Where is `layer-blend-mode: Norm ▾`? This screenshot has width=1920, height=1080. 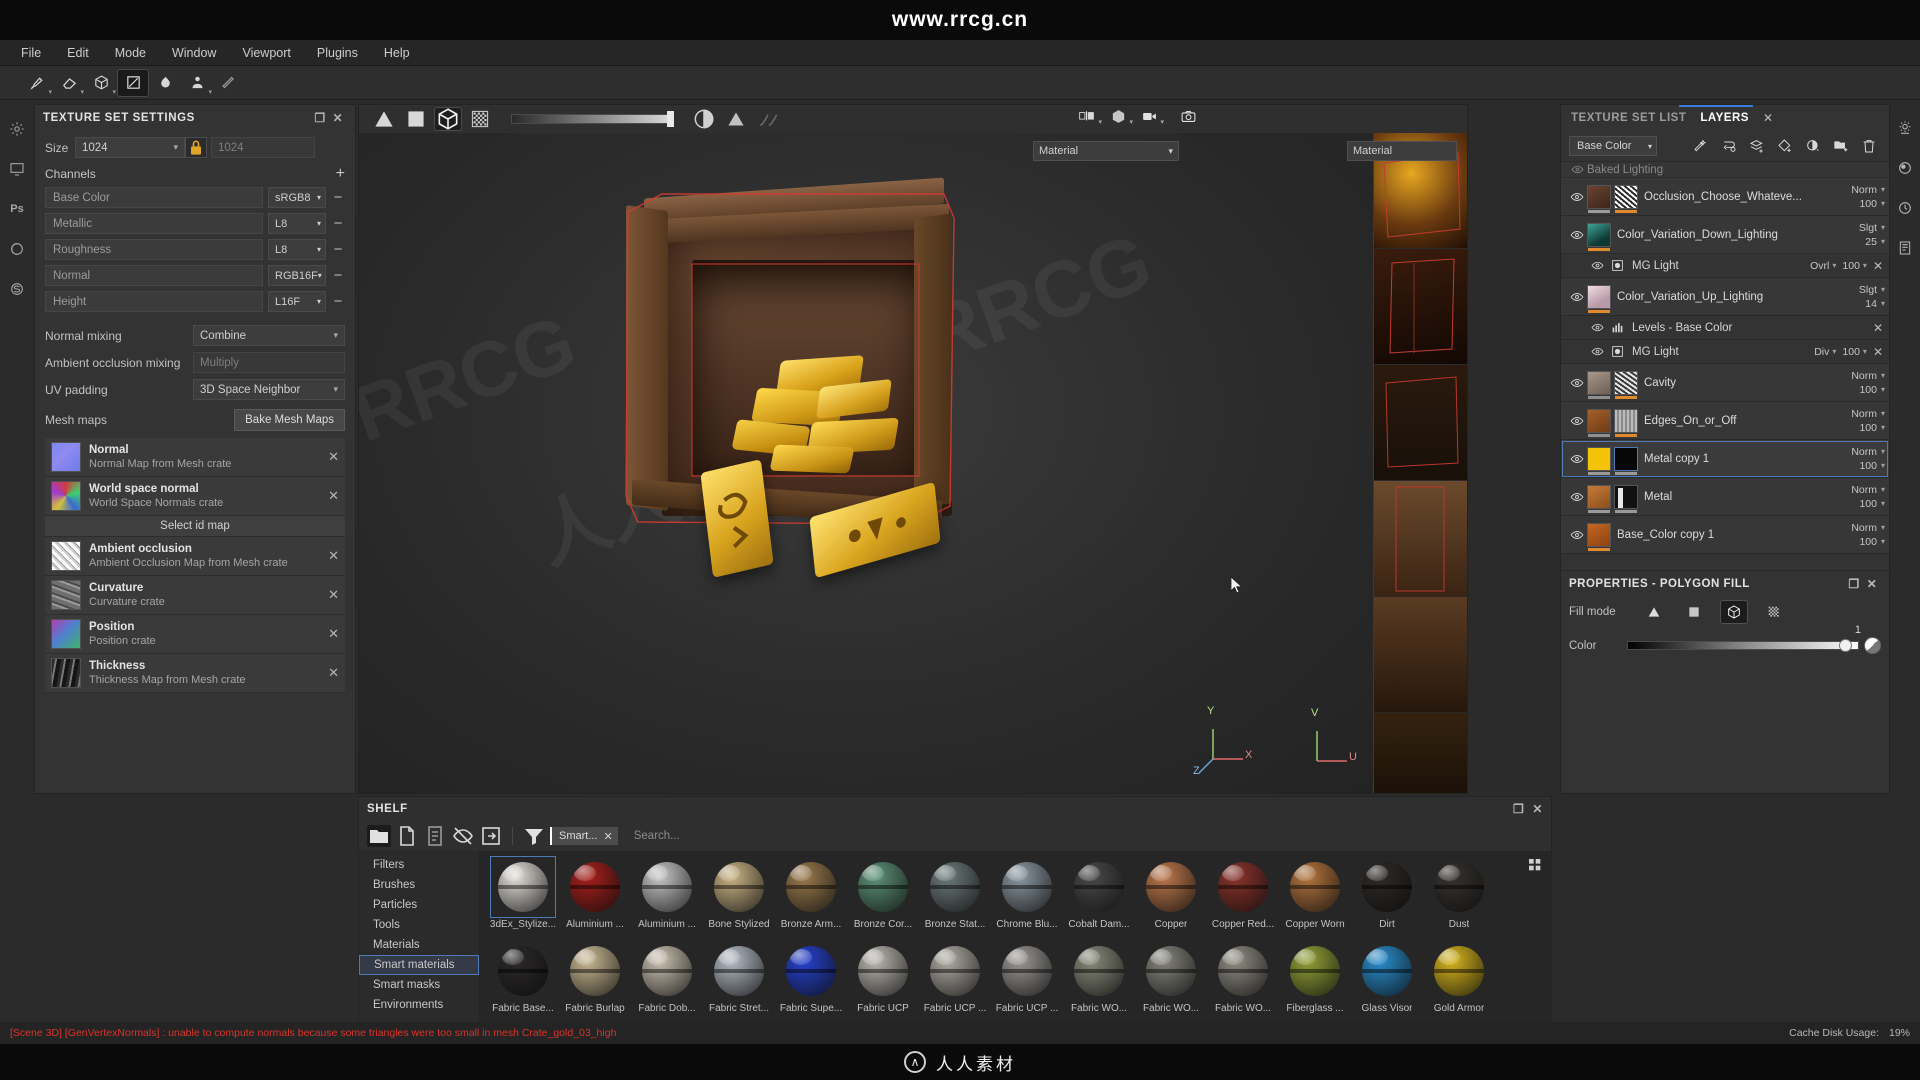
layer-blend-mode: Norm ▾ is located at coordinates (1868, 452).